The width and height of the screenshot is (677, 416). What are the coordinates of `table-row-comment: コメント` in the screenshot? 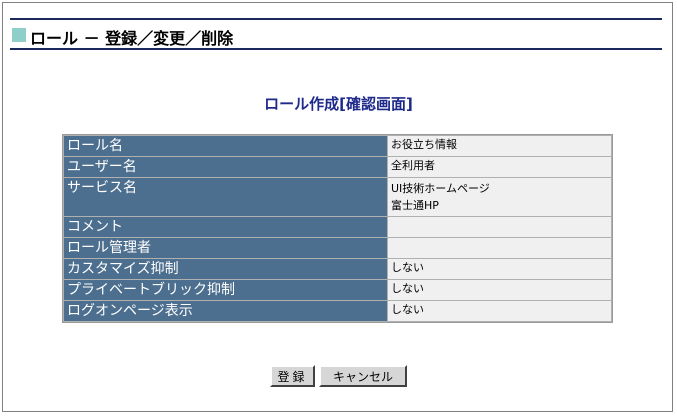 It's located at (337, 227).